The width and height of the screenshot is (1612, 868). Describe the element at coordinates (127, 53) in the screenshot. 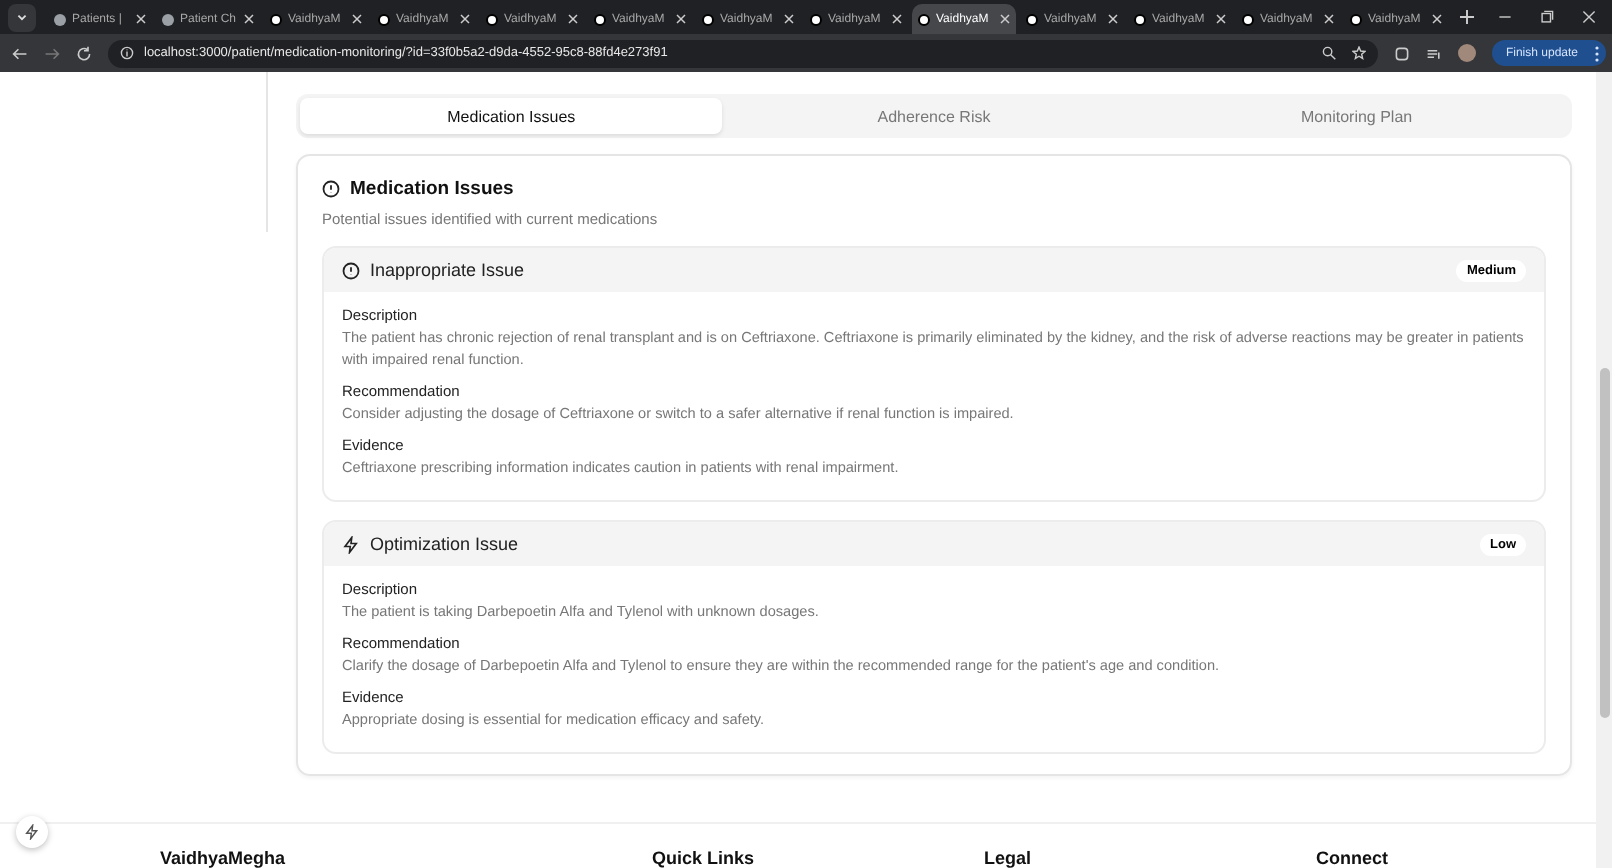

I see `info-icon` at that location.